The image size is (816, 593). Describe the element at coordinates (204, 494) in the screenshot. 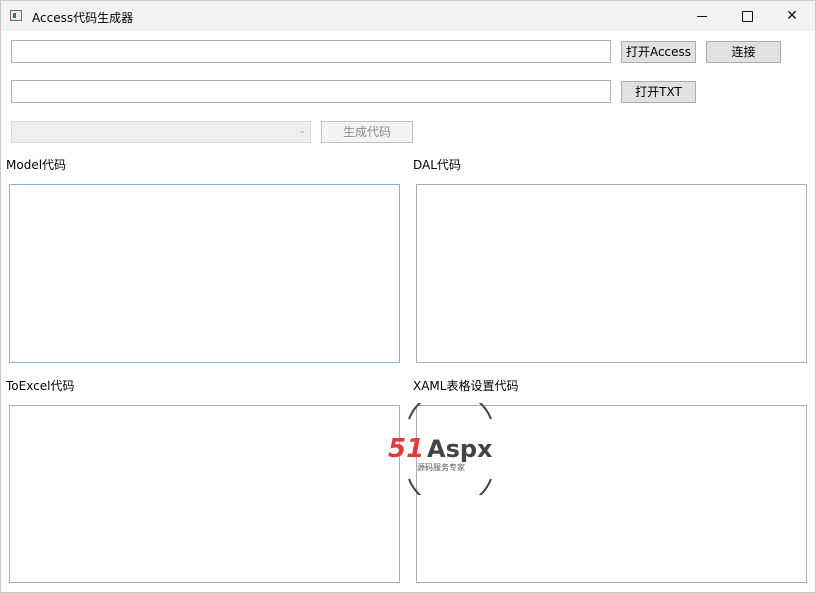

I see `toexcel-code-textarea` at that location.